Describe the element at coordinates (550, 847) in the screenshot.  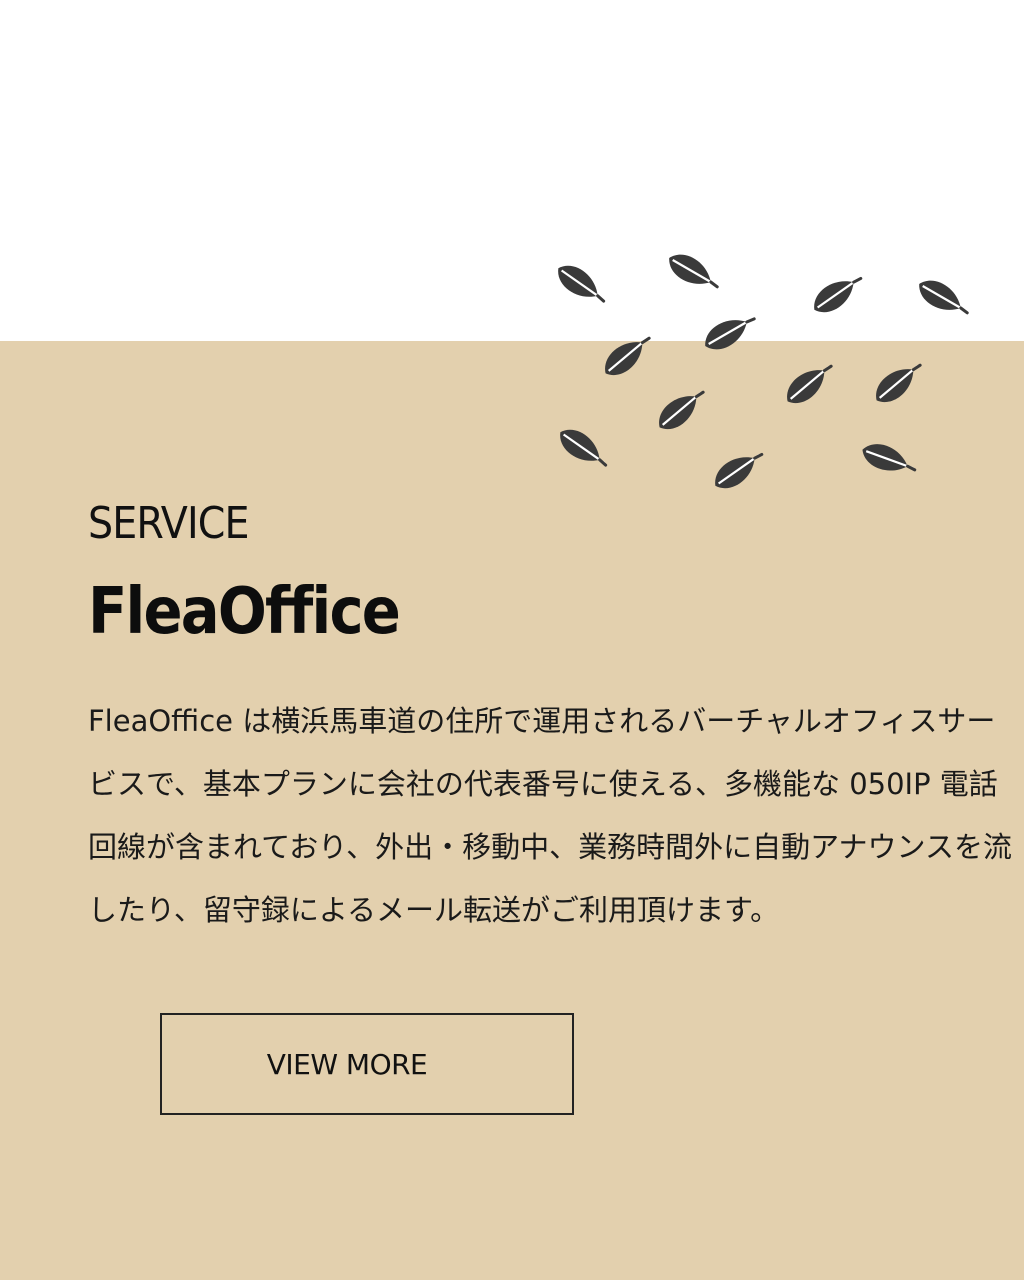
I see `description-line: 回線が含まれており、外出・移動中、業務時間外に自動アナウンスを流` at that location.